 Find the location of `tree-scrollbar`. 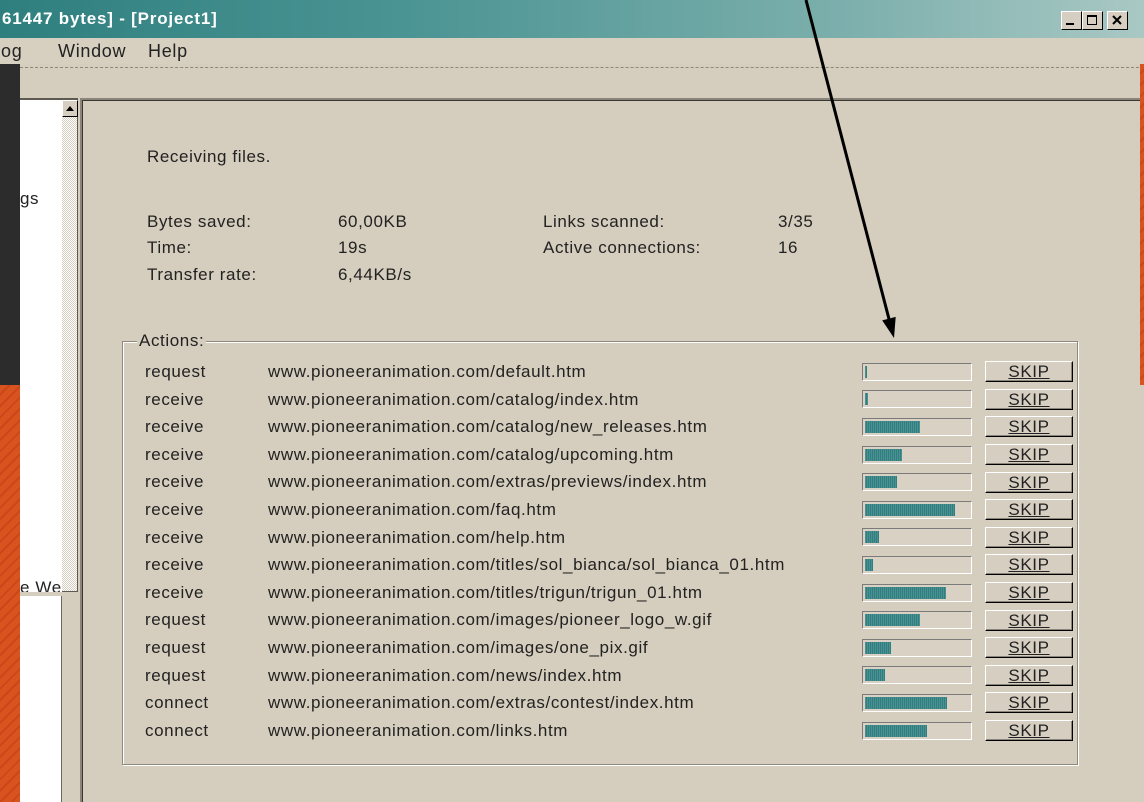

tree-scrollbar is located at coordinates (70, 345).